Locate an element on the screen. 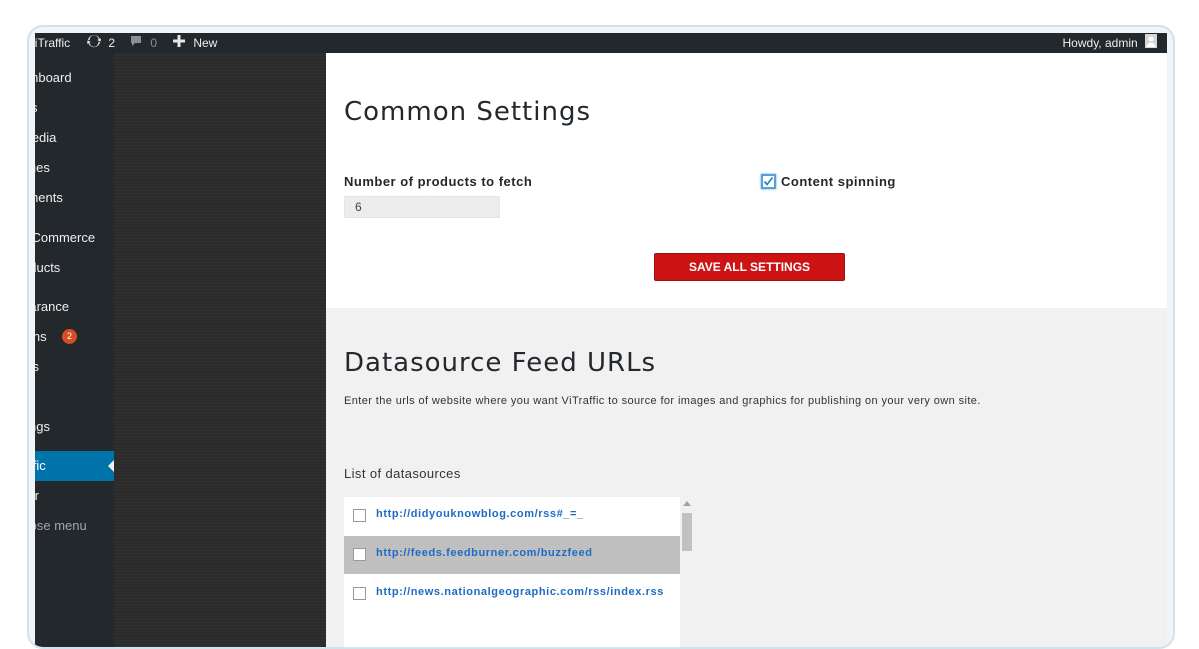 The height and width of the screenshot is (649, 1199). updates-link: 2 is located at coordinates (100, 43).